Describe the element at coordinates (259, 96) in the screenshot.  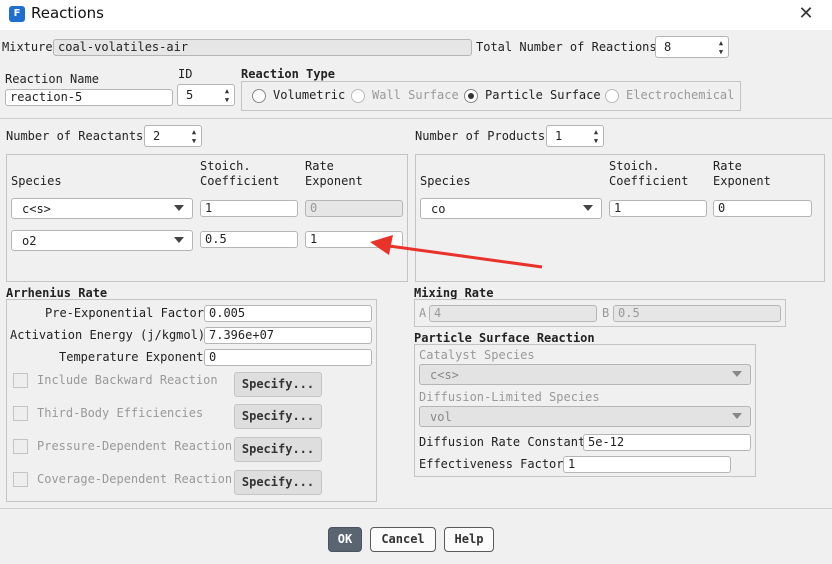
I see `radio-volumetric` at that location.